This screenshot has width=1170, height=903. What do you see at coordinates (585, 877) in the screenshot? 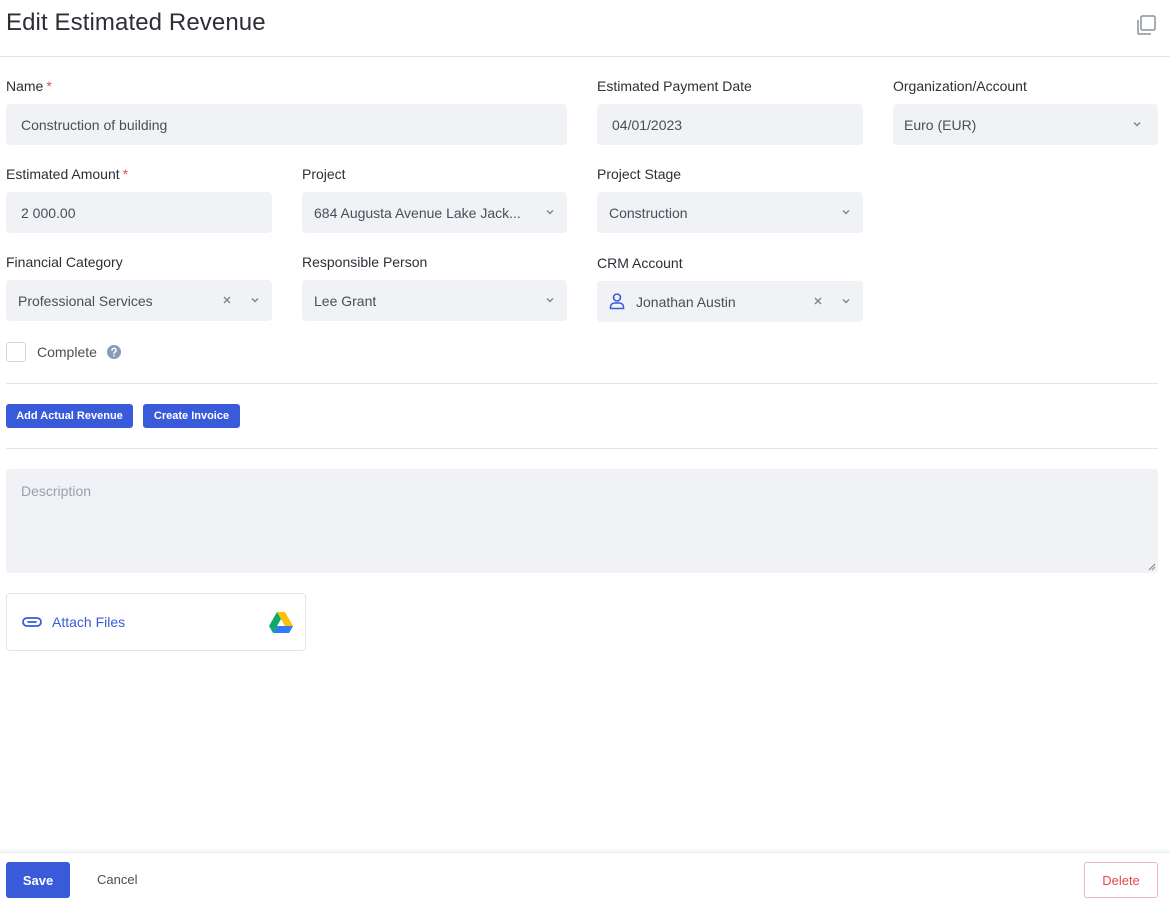
I see `dialog-footer: Save Cancel Delete` at bounding box center [585, 877].